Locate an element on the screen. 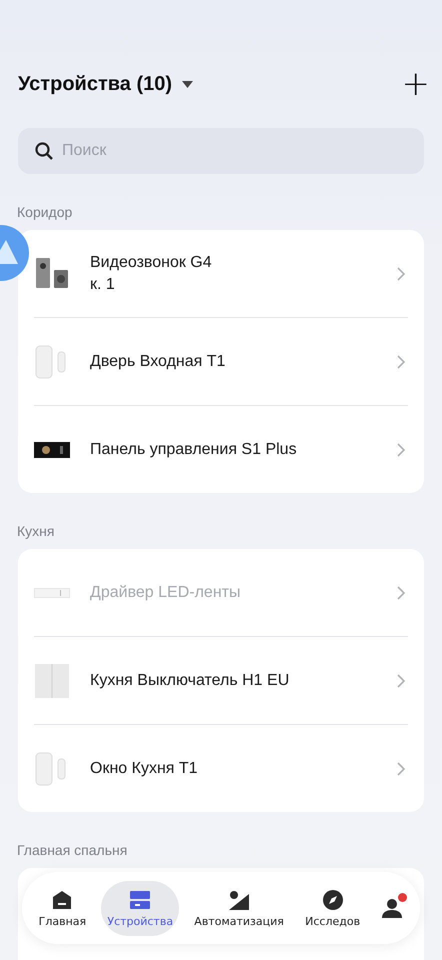 This screenshot has width=442, height=960. room-heading: Главная спальня is located at coordinates (72, 850).